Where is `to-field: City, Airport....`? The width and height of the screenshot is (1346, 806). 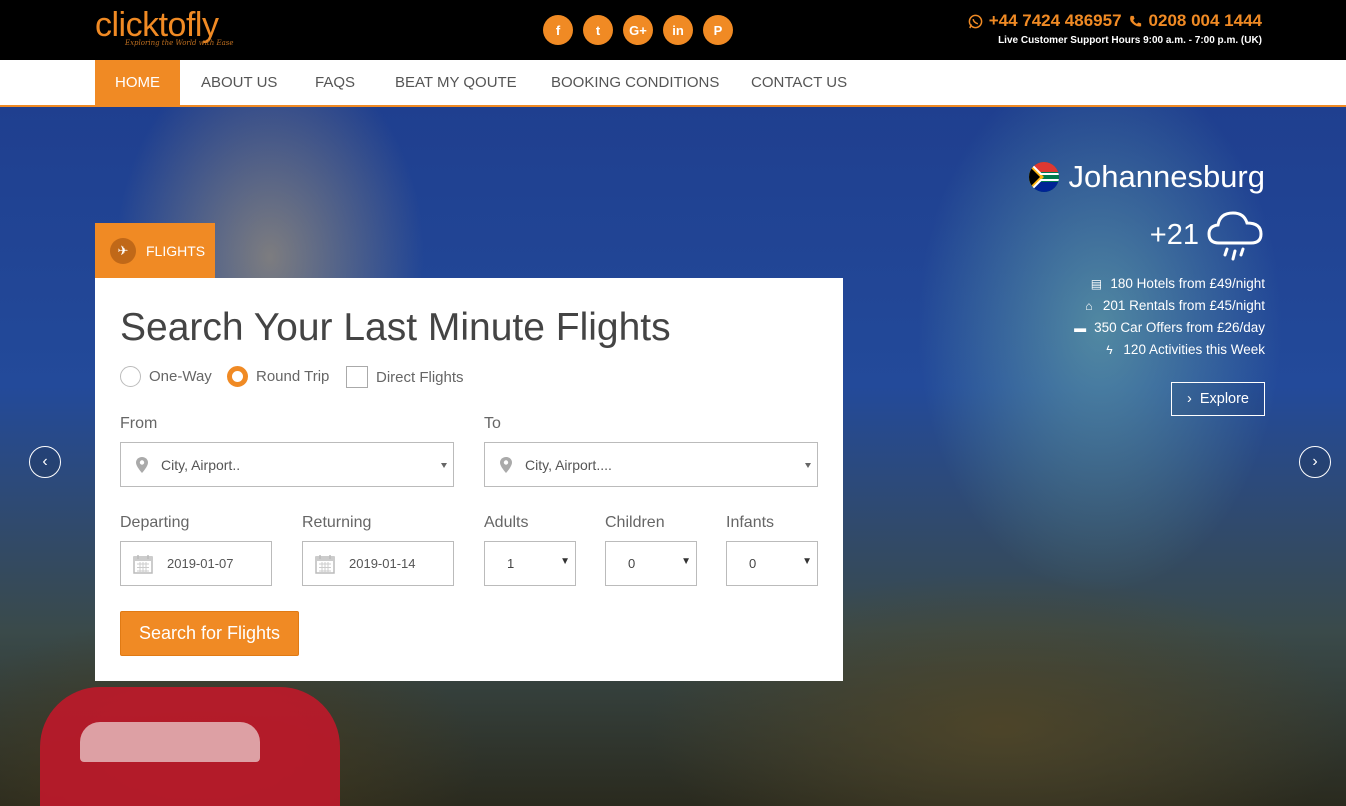
to-field: City, Airport.... is located at coordinates (651, 464).